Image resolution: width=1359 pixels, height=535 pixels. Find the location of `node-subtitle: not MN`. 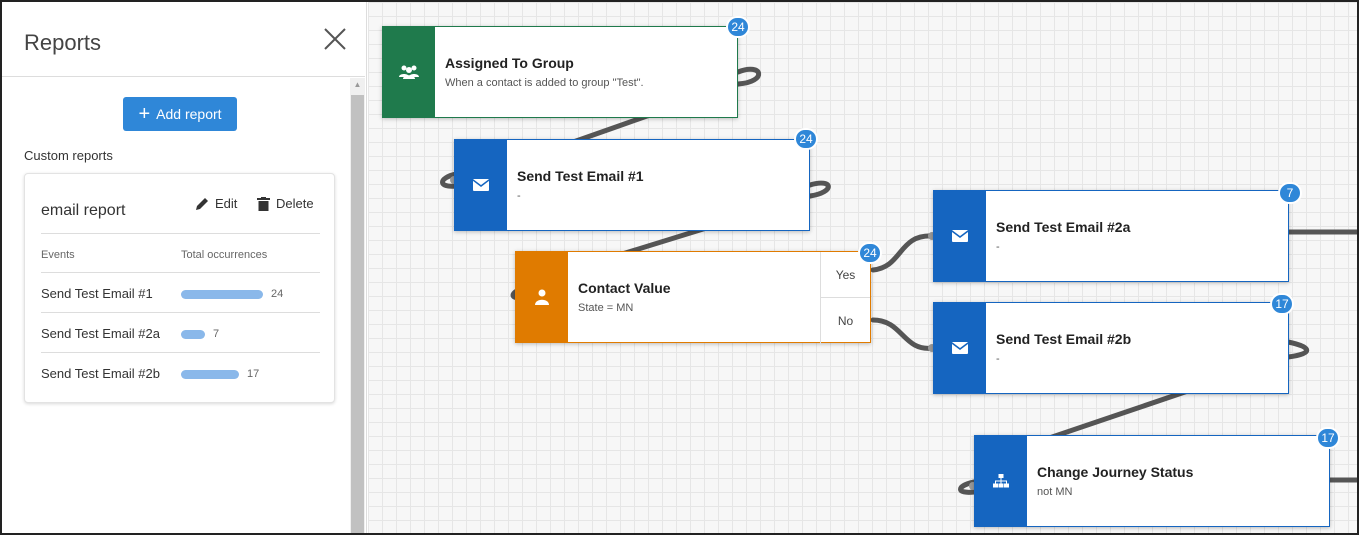

node-subtitle: not MN is located at coordinates (1055, 492).